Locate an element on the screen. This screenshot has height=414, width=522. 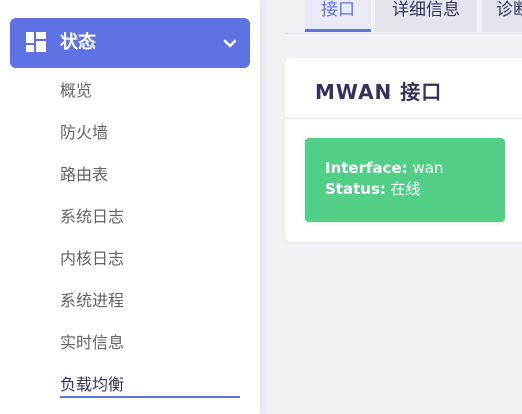
interface-status-box: Interface: wan Status: 在线 is located at coordinates (405, 180).